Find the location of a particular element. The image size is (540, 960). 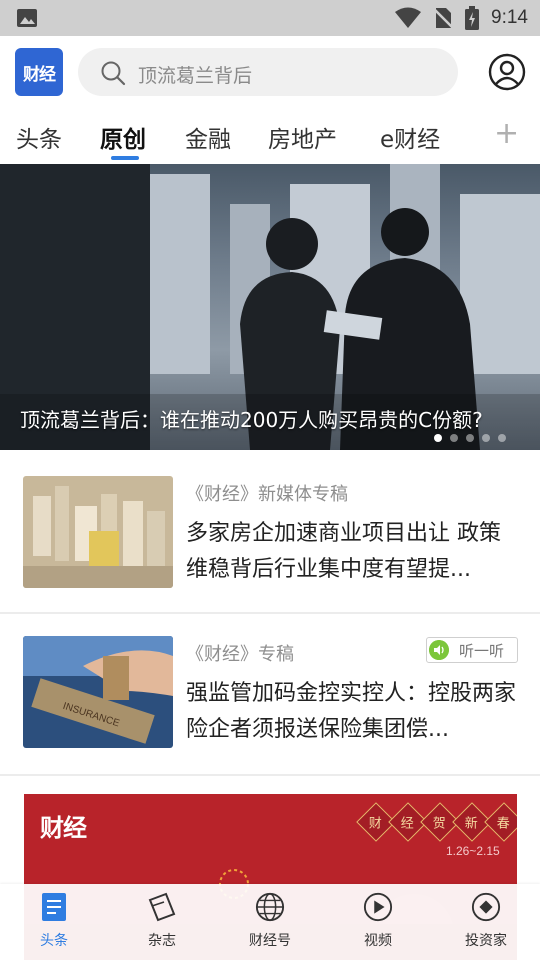

app-logo: 财经 is located at coordinates (39, 72).